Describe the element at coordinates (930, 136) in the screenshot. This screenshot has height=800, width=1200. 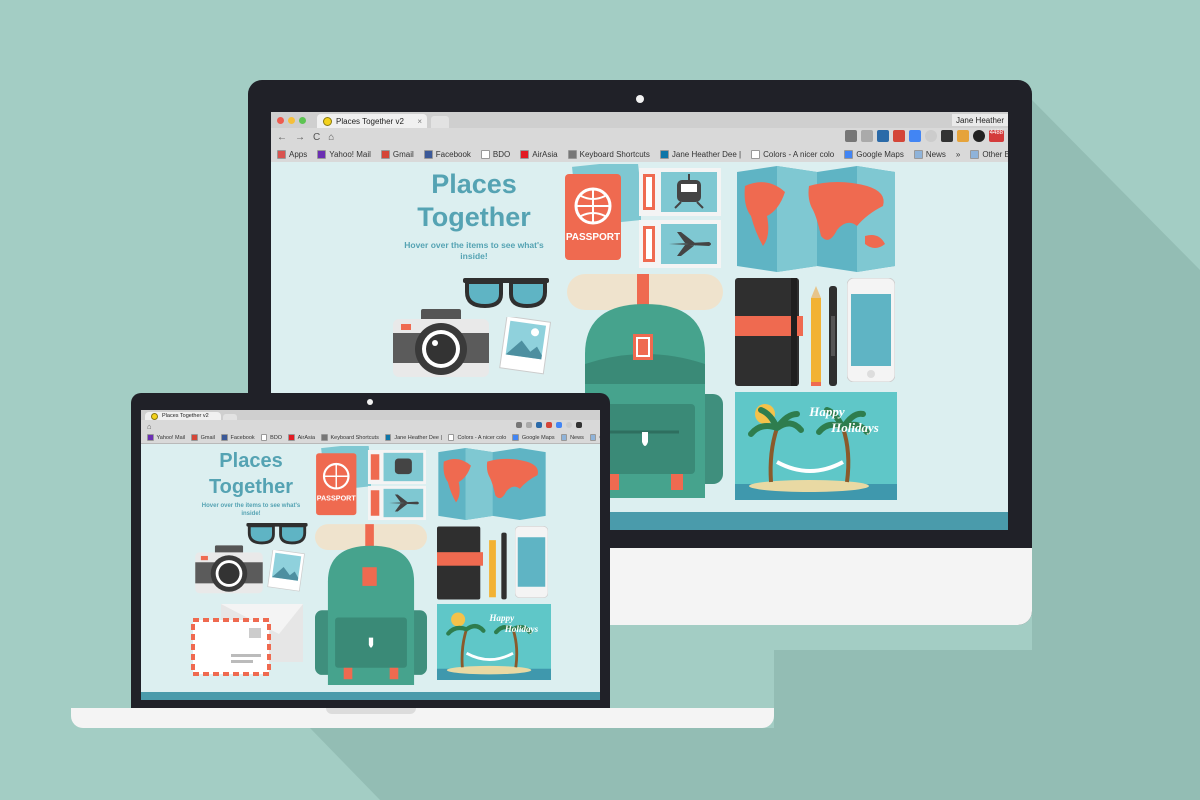
I see `circle-icon` at that location.